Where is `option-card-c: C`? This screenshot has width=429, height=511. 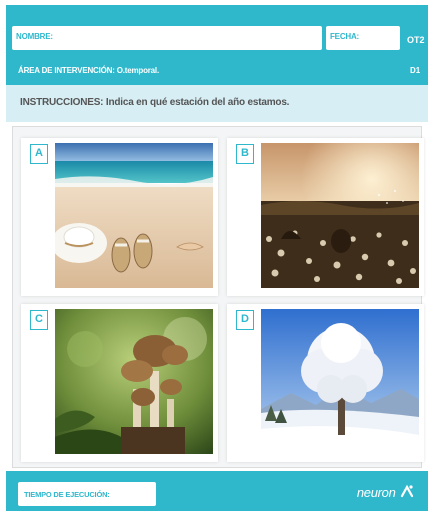 option-card-c: C is located at coordinates (119, 383).